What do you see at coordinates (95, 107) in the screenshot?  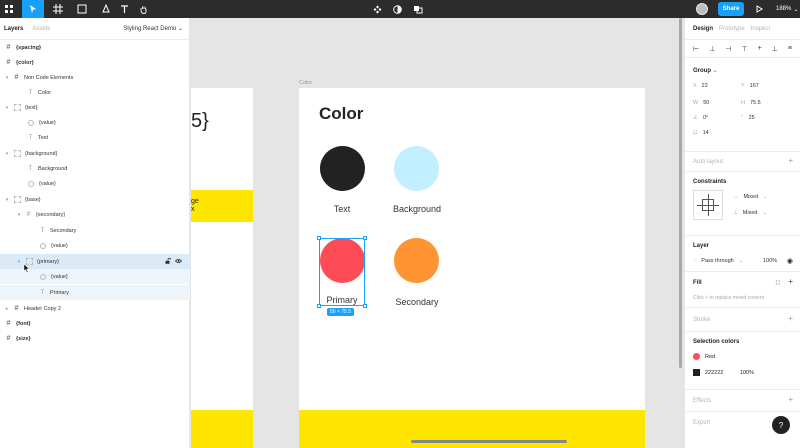 I see `layer-item: ▾ {text}` at bounding box center [95, 107].